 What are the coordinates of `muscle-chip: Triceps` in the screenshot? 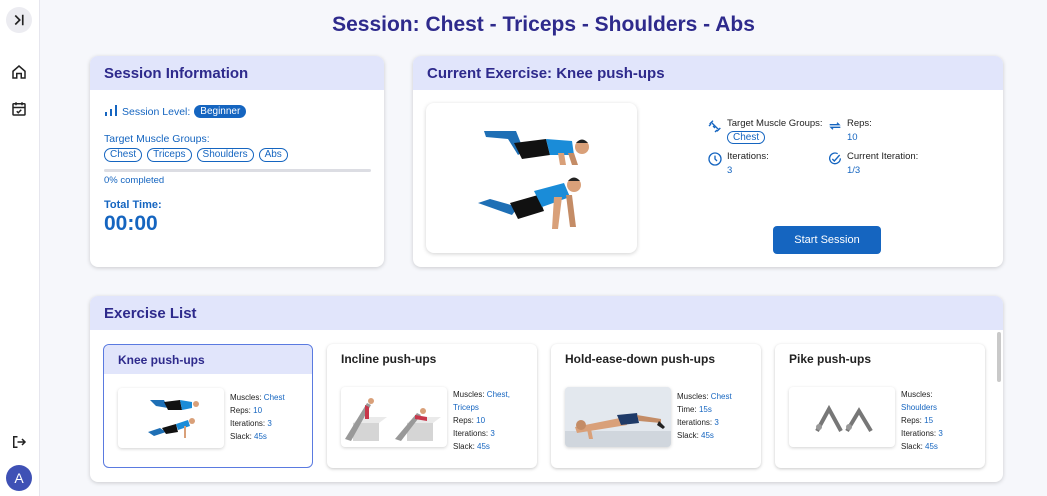 It's located at (169, 155).